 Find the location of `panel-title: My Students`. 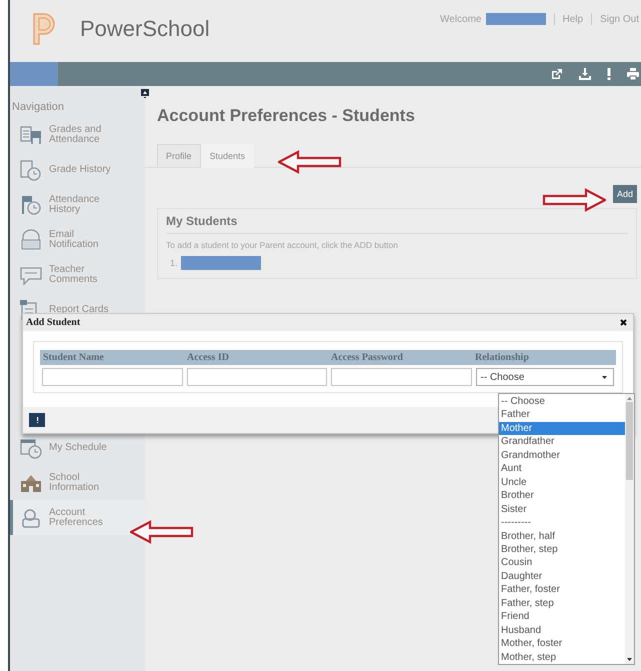

panel-title: My Students is located at coordinates (397, 224).